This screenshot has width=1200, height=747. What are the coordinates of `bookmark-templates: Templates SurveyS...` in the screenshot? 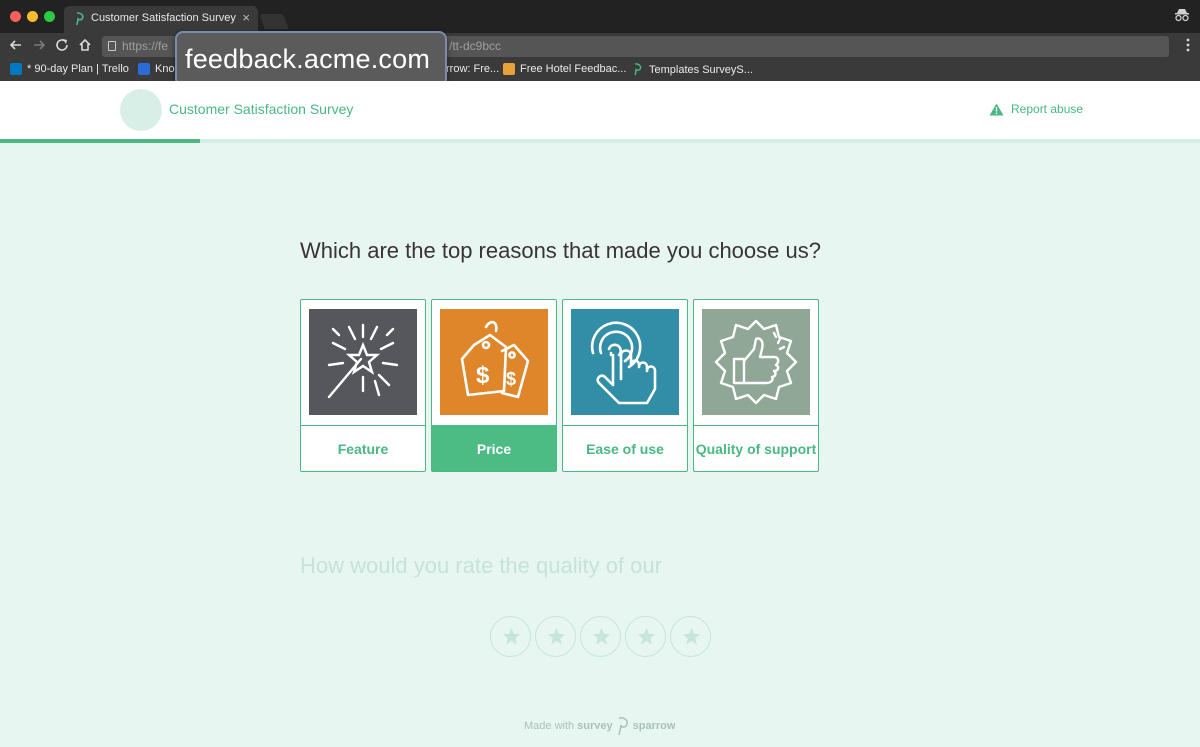 It's located at (692, 69).